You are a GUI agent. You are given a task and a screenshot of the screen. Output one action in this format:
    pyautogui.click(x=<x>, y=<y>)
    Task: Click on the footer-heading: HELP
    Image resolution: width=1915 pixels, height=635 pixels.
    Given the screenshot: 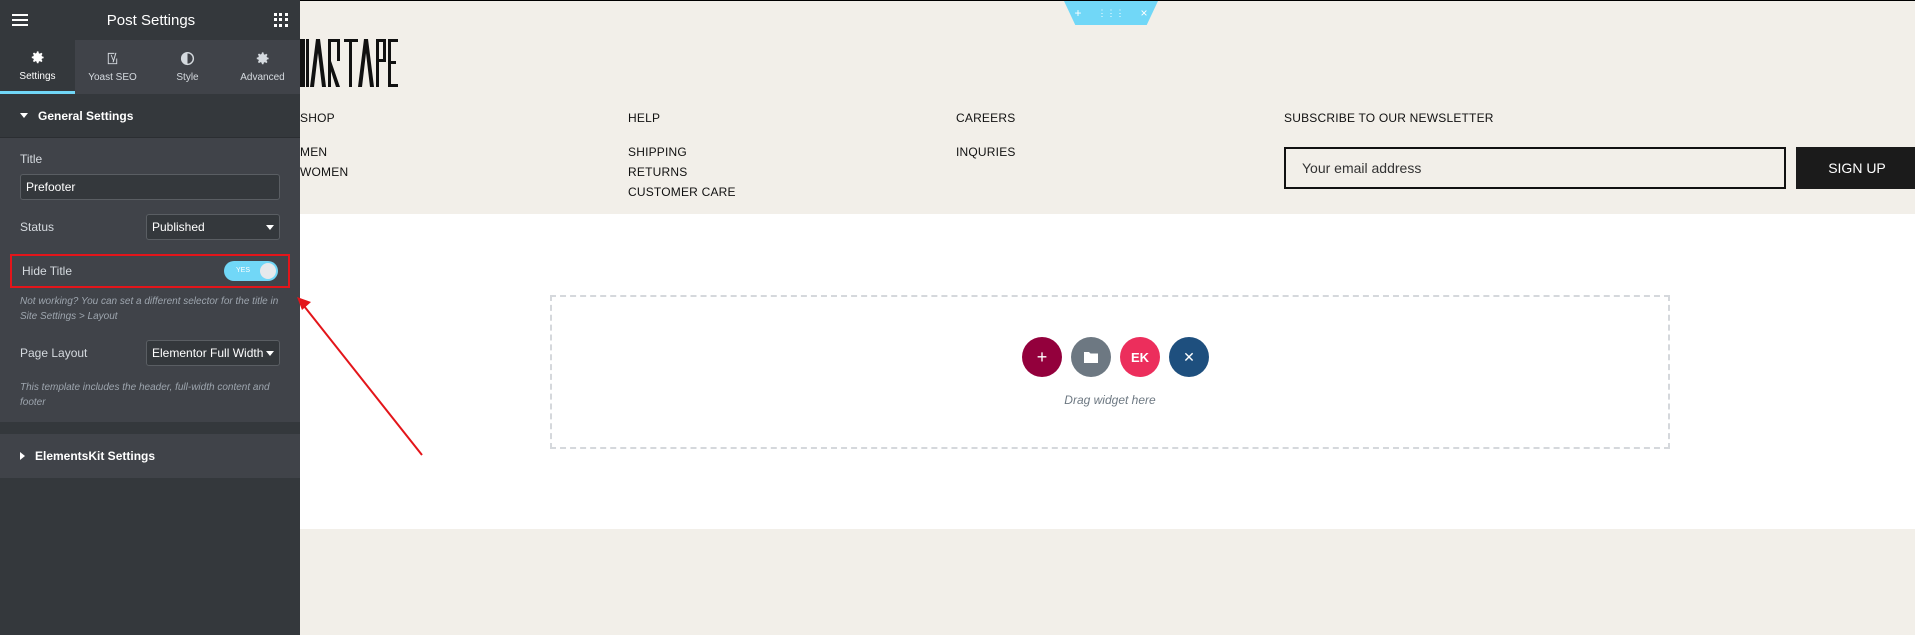 What is the action you would take?
    pyautogui.click(x=644, y=118)
    